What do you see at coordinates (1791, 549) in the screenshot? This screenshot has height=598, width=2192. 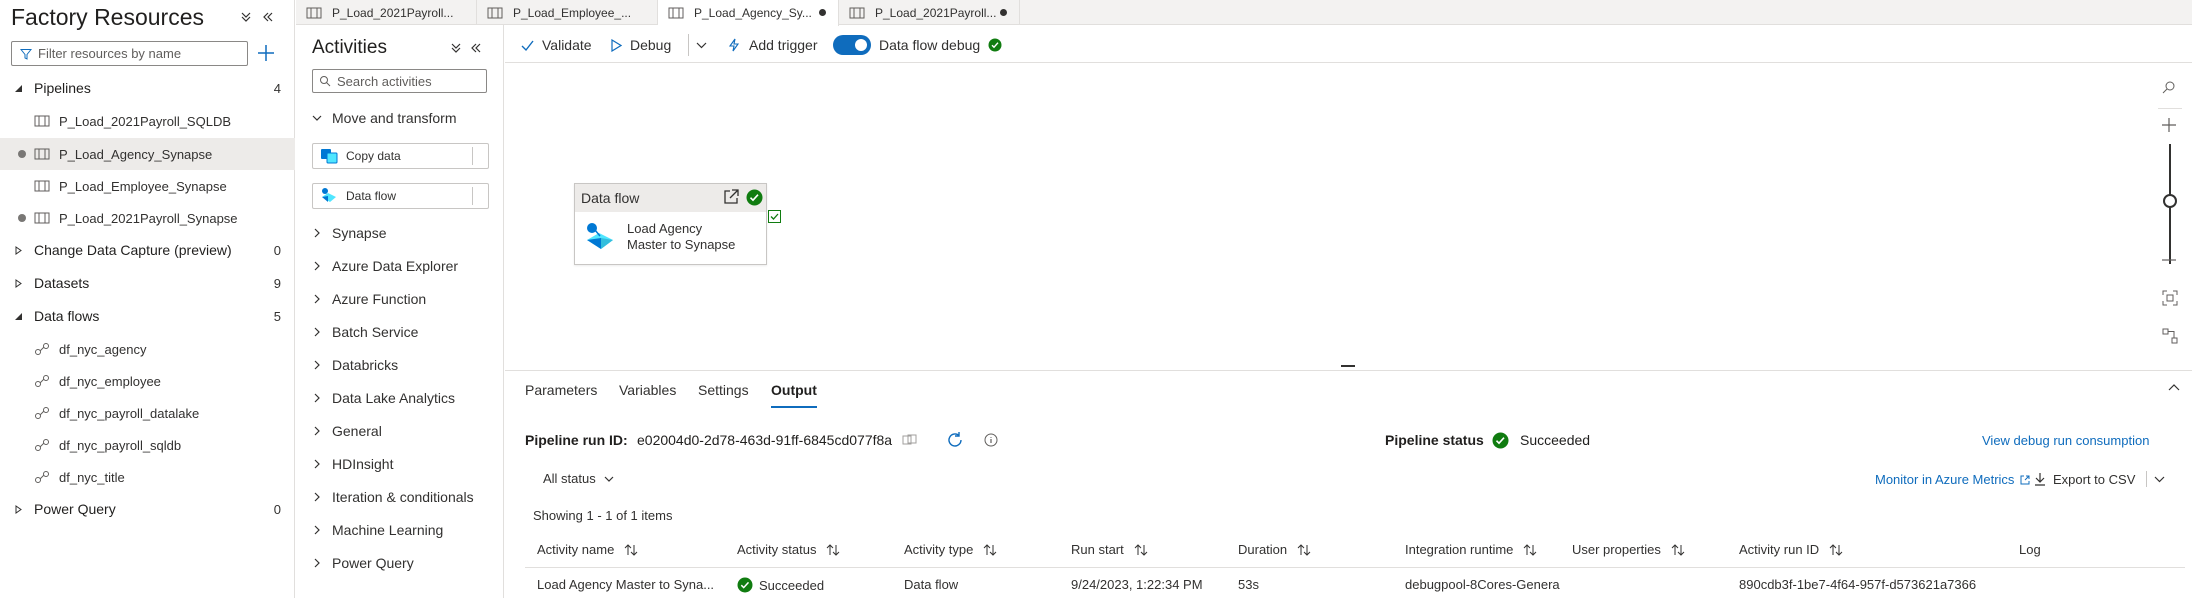 I see `column-activity-run-id: Activity run ID` at bounding box center [1791, 549].